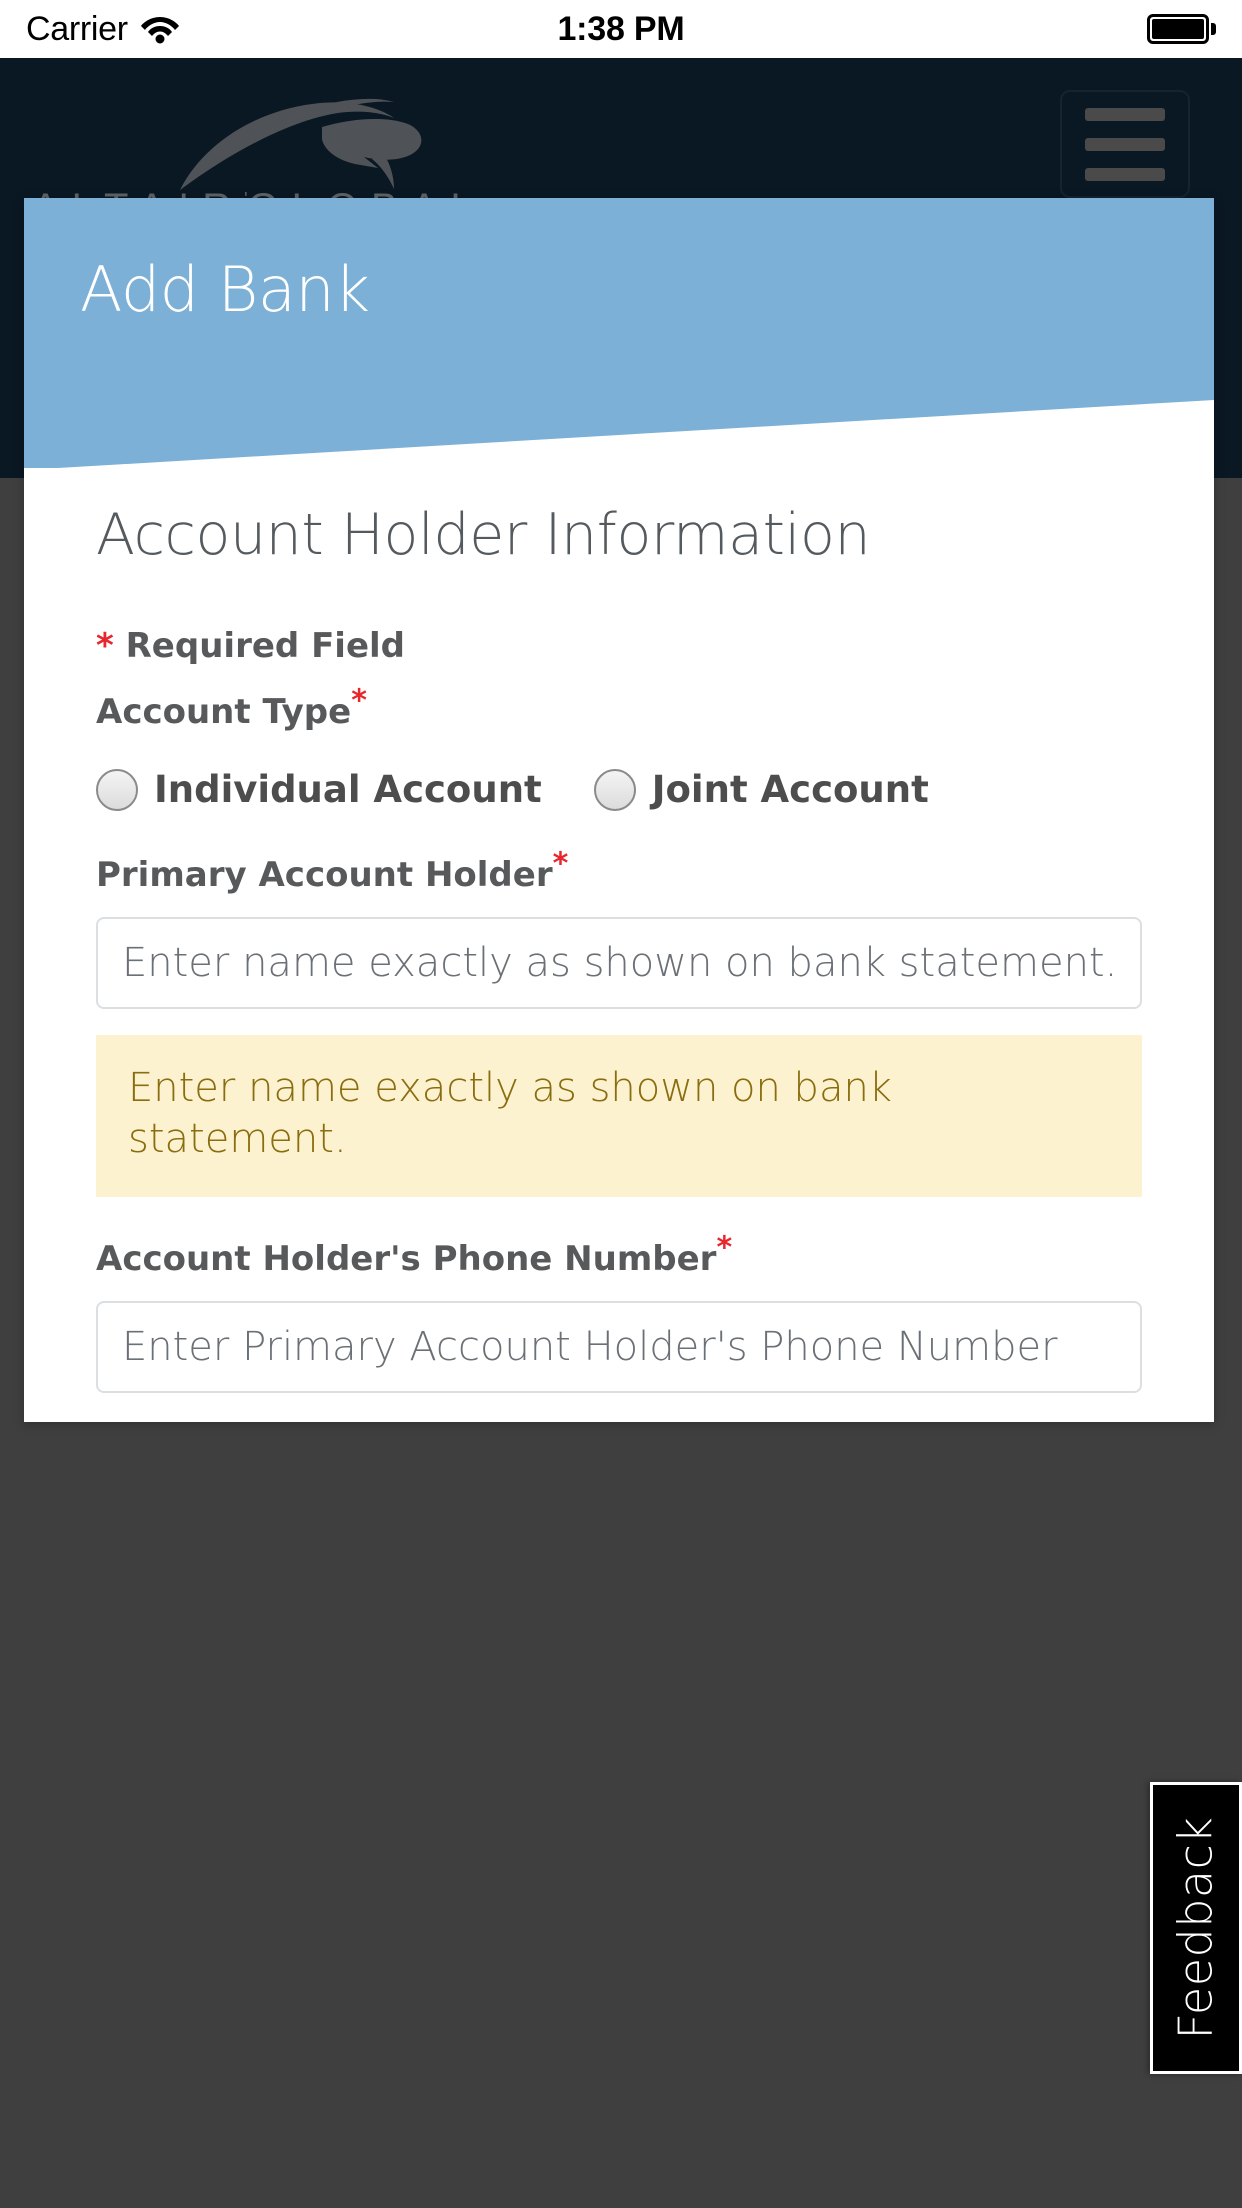 This screenshot has width=1242, height=2208. What do you see at coordinates (636, 434) in the screenshot?
I see `header-slant-shape` at bounding box center [636, 434].